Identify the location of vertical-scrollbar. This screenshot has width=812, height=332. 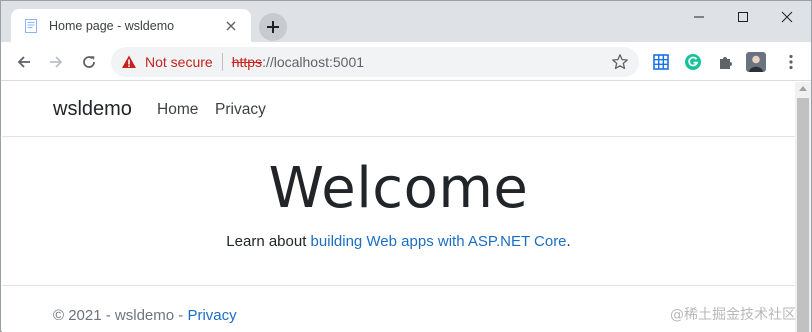
(803, 207).